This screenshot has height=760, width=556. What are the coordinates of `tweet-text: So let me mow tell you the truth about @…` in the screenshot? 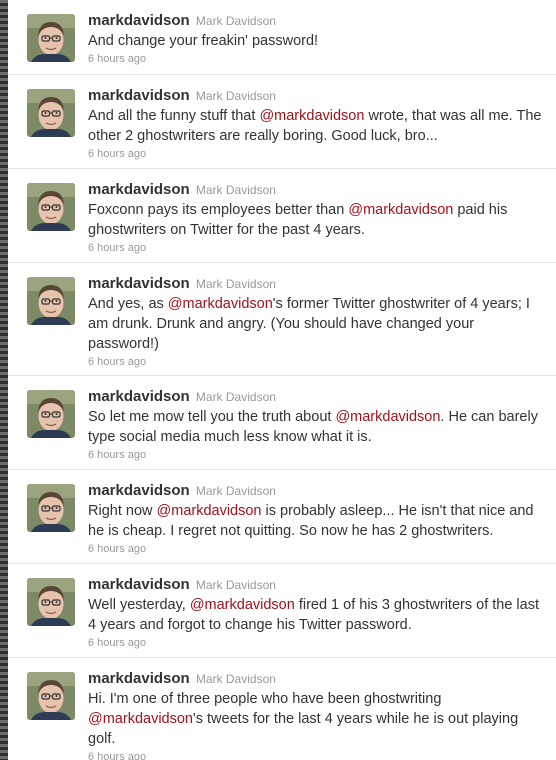 It's located at (316, 427).